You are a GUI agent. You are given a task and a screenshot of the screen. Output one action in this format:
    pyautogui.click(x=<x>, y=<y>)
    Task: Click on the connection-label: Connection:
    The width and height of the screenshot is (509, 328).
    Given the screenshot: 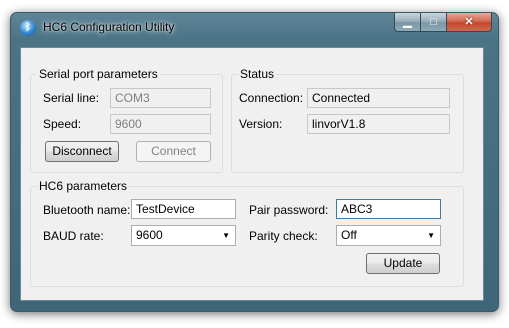 What is the action you would take?
    pyautogui.click(x=271, y=98)
    